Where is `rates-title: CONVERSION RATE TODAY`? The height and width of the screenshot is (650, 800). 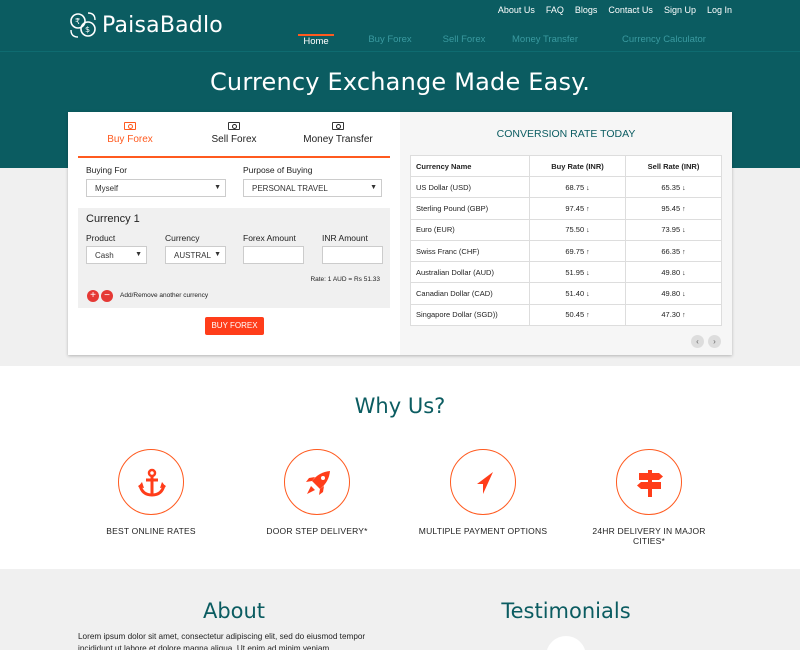
rates-title: CONVERSION RATE TODAY is located at coordinates (566, 134).